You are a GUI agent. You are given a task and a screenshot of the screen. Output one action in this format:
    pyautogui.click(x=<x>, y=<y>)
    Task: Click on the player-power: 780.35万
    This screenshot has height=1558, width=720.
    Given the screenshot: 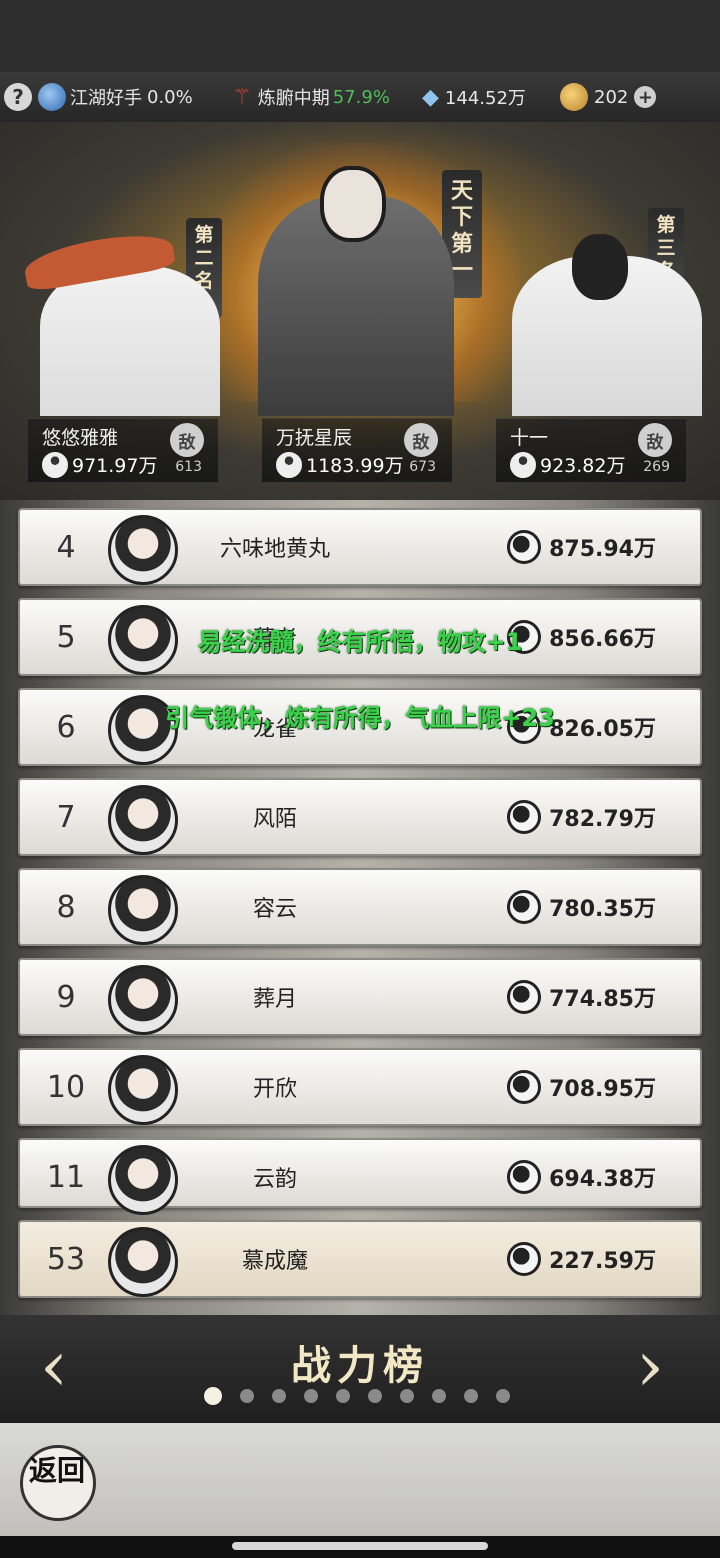 What is the action you would take?
    pyautogui.click(x=581, y=907)
    